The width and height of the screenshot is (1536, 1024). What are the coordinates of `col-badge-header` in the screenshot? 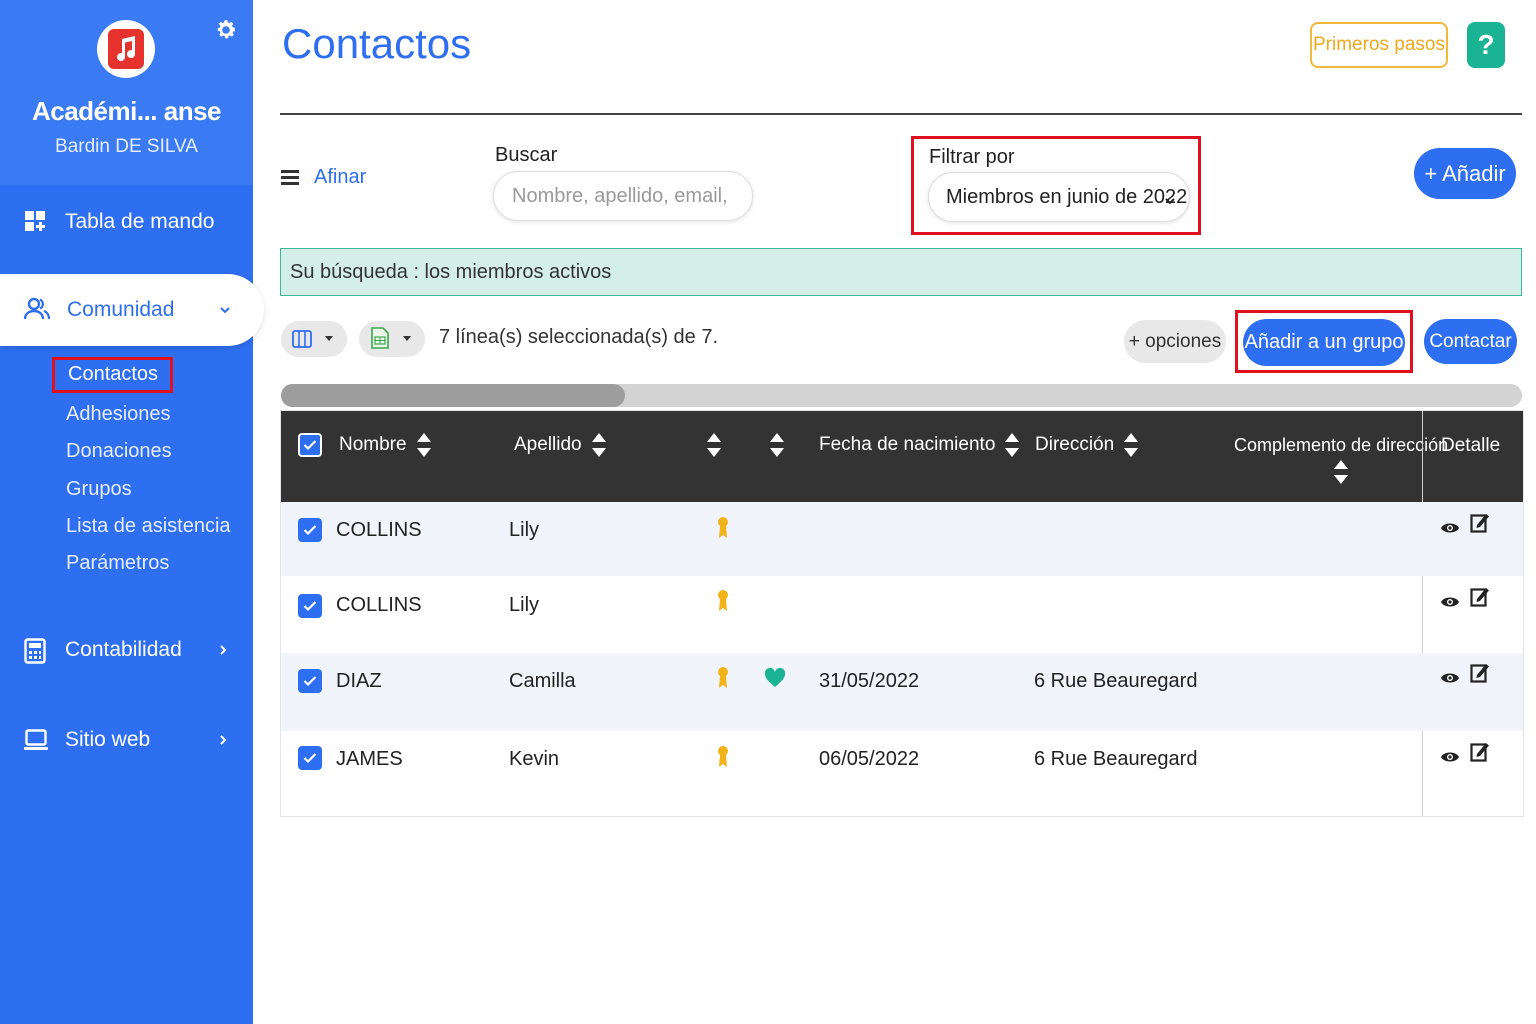 It's located at (714, 445).